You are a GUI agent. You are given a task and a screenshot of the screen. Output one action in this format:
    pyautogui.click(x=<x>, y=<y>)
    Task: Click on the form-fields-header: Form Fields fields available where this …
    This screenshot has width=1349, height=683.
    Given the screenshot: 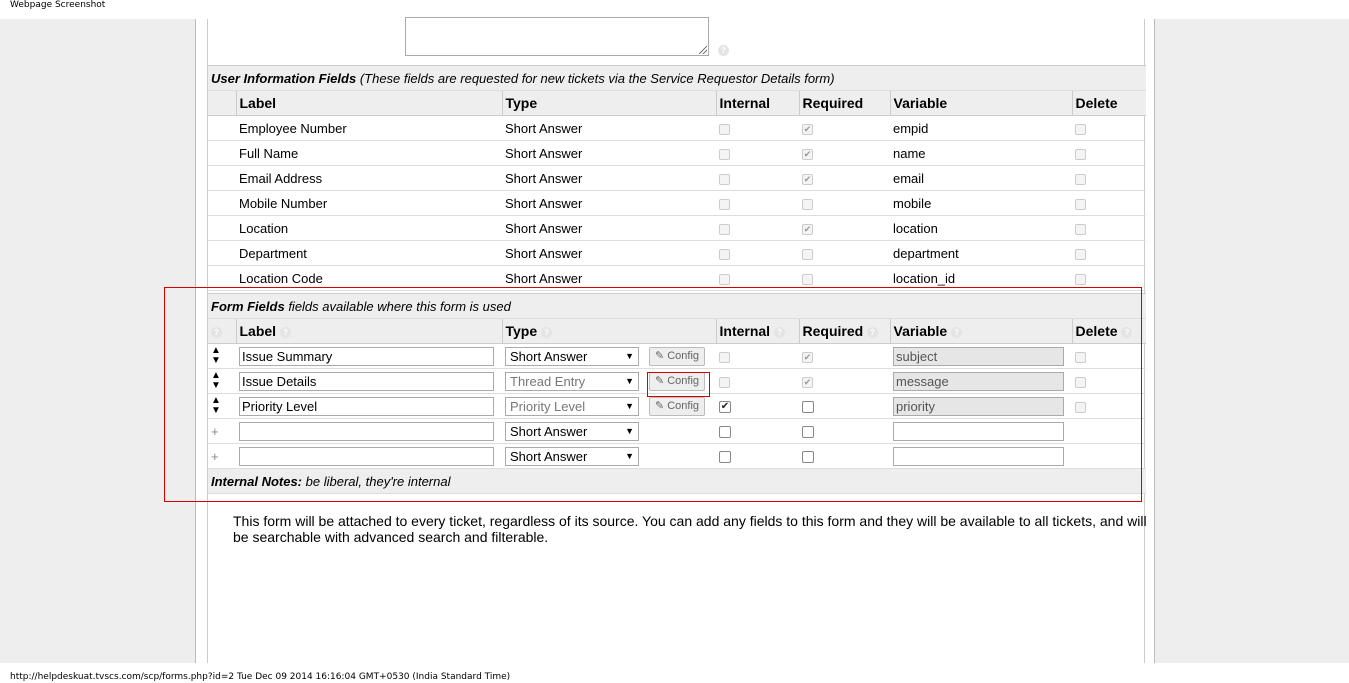 What is the action you would take?
    pyautogui.click(x=677, y=306)
    